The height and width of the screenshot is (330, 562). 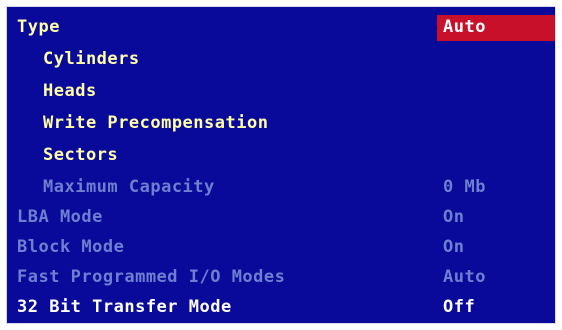 What do you see at coordinates (281, 28) in the screenshot?
I see `setting-row-type: Type Auto` at bounding box center [281, 28].